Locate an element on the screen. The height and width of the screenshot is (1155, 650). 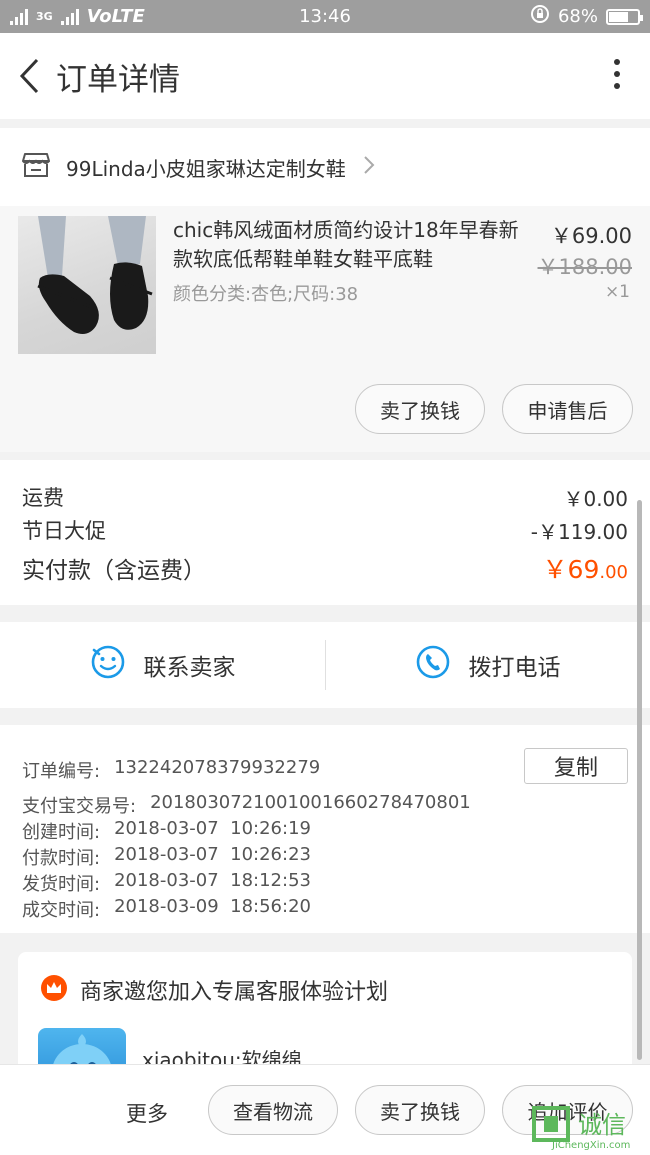
order-number-label: 订单编号: is located at coordinates (61, 771).